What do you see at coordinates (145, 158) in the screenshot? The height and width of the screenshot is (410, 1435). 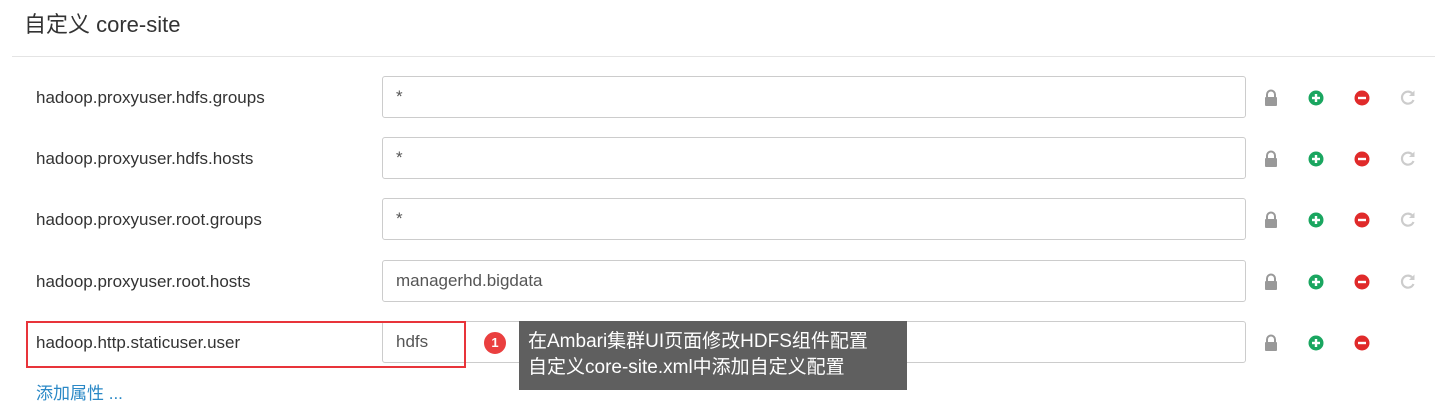 I see `property-key: hadoop.proxyuser.hdfs.hosts` at bounding box center [145, 158].